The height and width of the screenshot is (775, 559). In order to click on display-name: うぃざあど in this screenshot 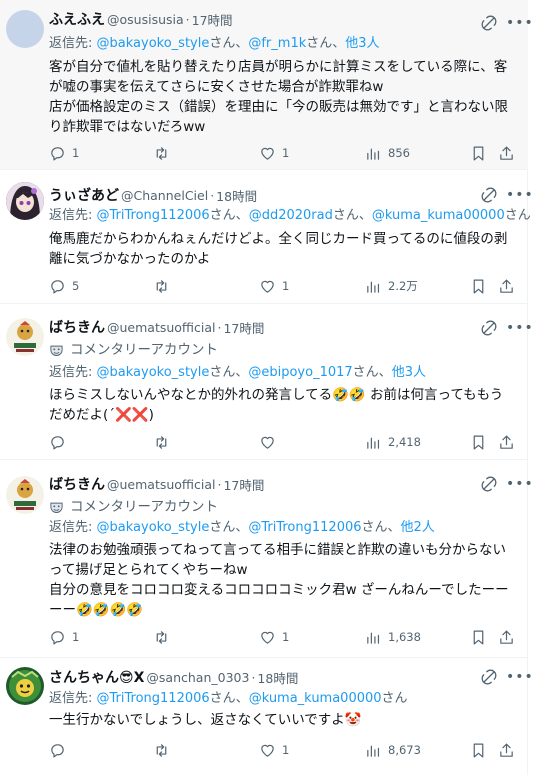, I will do `click(84, 195)`.